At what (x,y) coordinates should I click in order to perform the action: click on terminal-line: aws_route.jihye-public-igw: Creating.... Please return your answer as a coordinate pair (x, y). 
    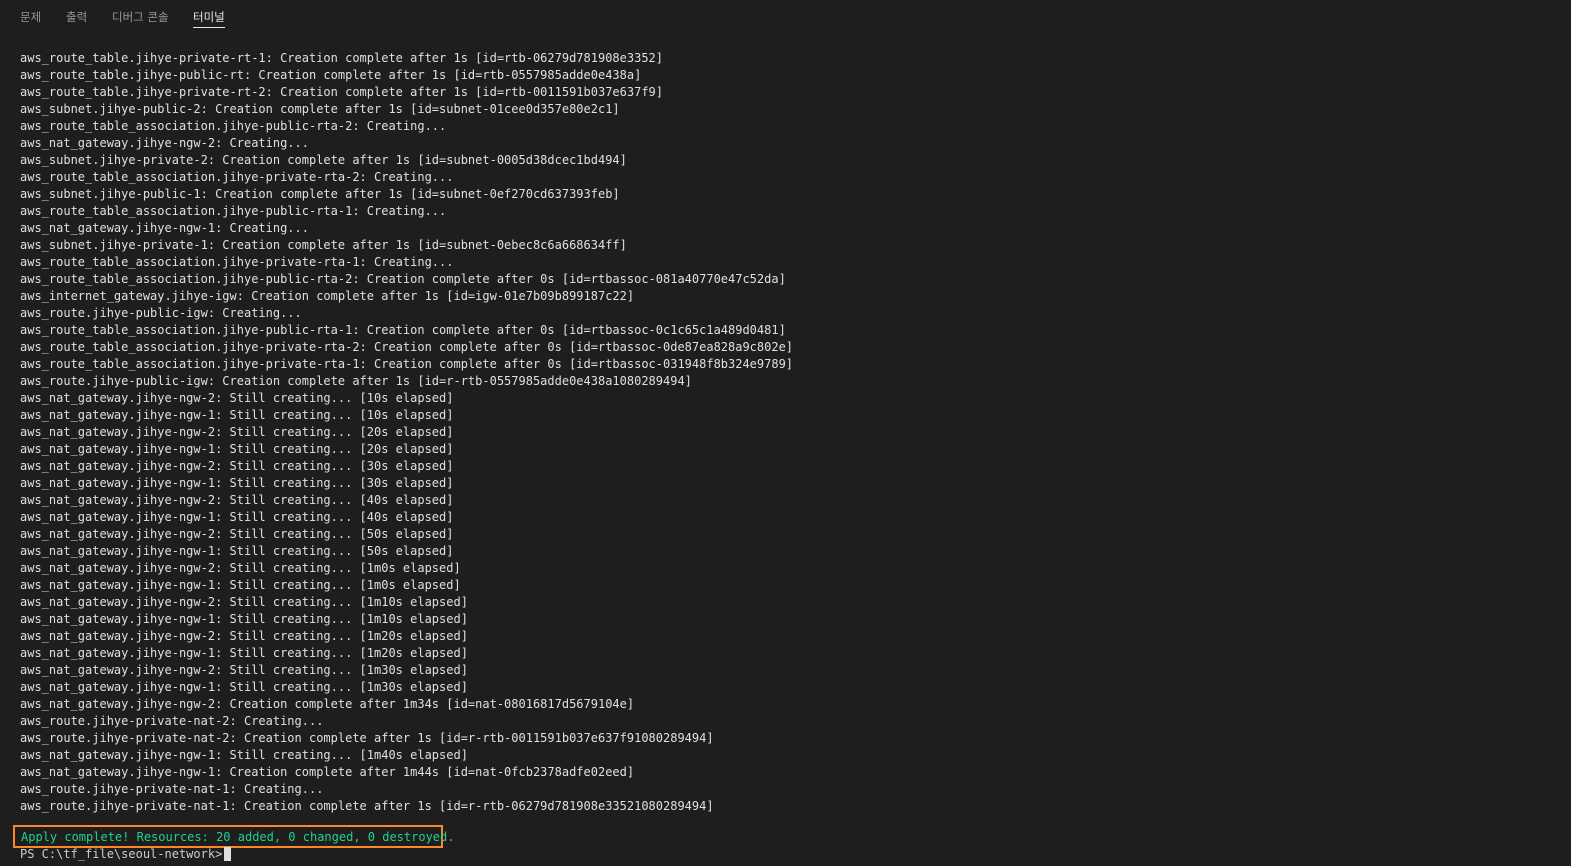
    Looking at the image, I should click on (161, 313).